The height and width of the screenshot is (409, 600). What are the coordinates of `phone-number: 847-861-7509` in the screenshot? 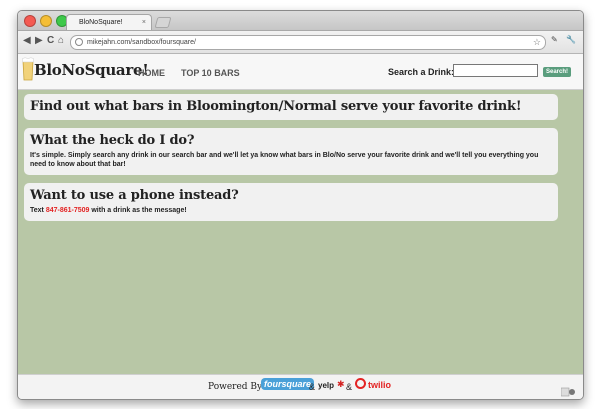 It's located at (67, 210).